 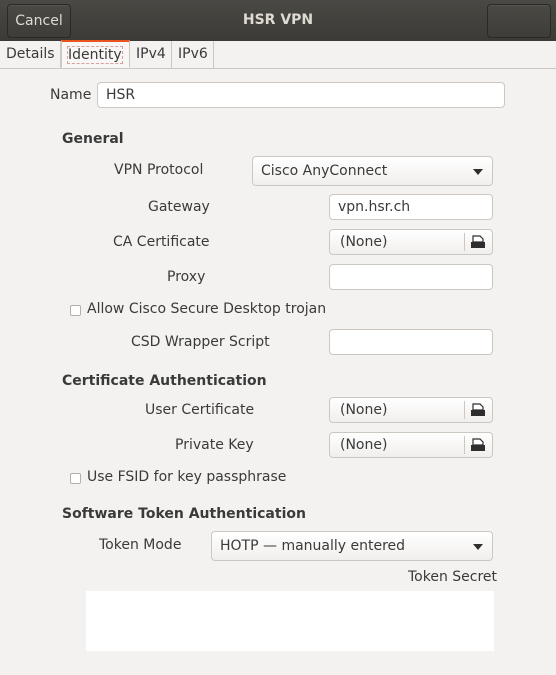 What do you see at coordinates (411, 445) in the screenshot?
I see `private-key-chooser: (None)` at bounding box center [411, 445].